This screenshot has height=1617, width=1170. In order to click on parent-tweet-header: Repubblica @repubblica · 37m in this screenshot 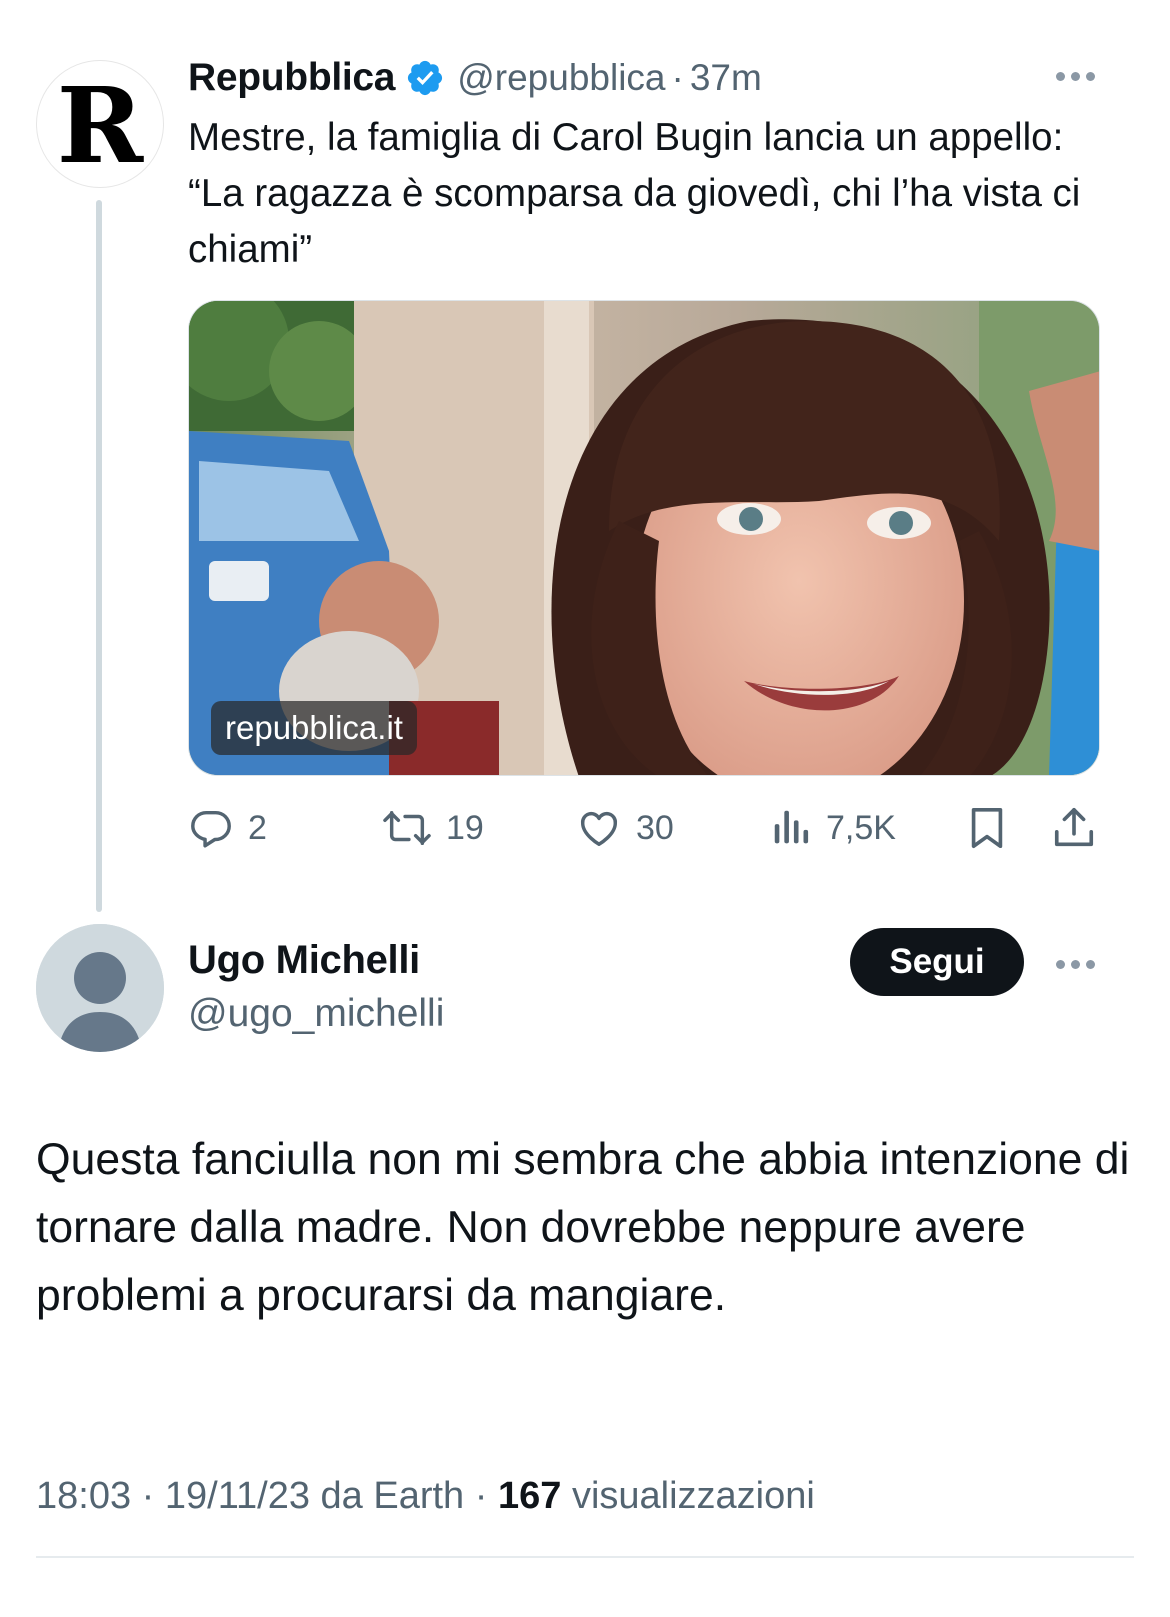, I will do `click(475, 78)`.